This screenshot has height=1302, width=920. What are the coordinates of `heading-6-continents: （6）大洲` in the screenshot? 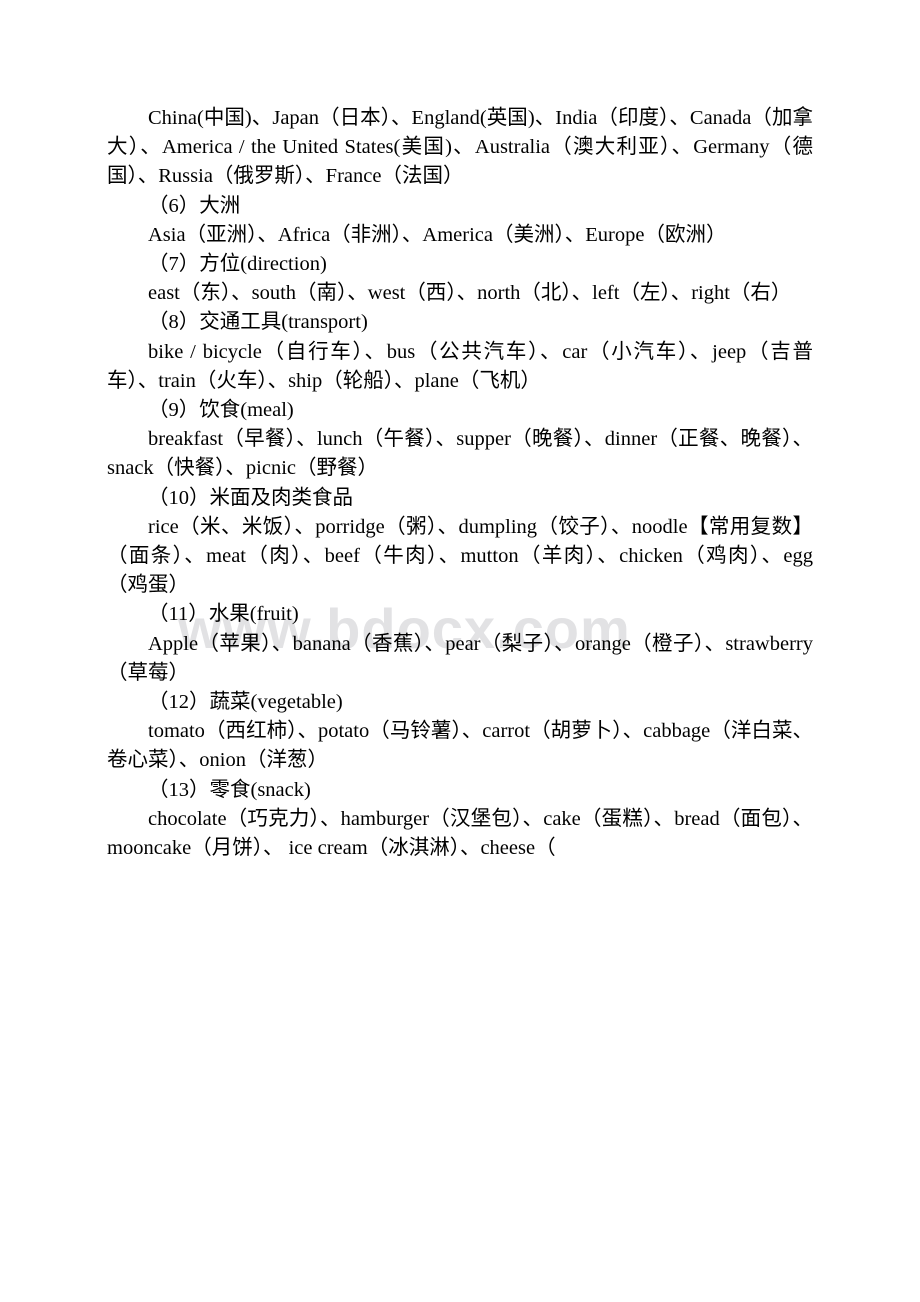 It's located at (194, 205).